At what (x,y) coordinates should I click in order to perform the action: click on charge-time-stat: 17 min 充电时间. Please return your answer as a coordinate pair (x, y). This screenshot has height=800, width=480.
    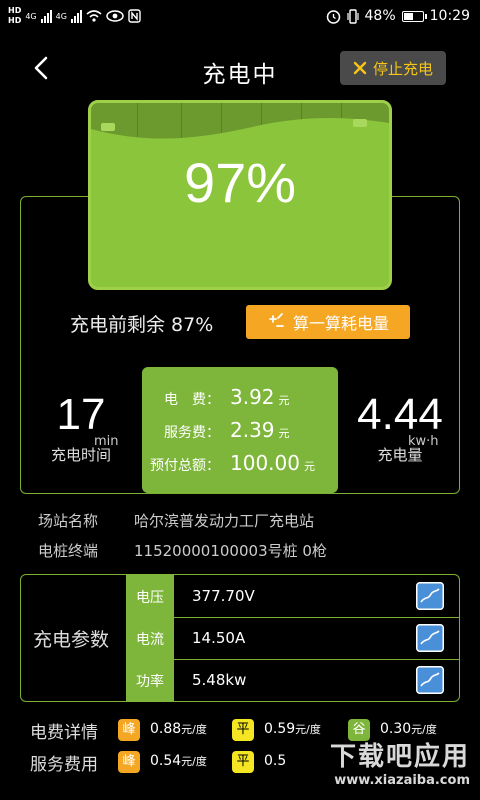
    Looking at the image, I should click on (81, 427).